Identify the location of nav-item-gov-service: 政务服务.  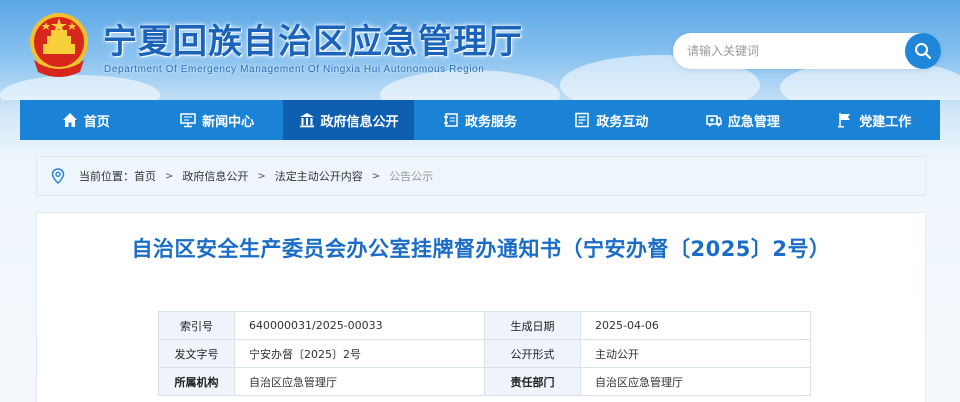
(479, 120).